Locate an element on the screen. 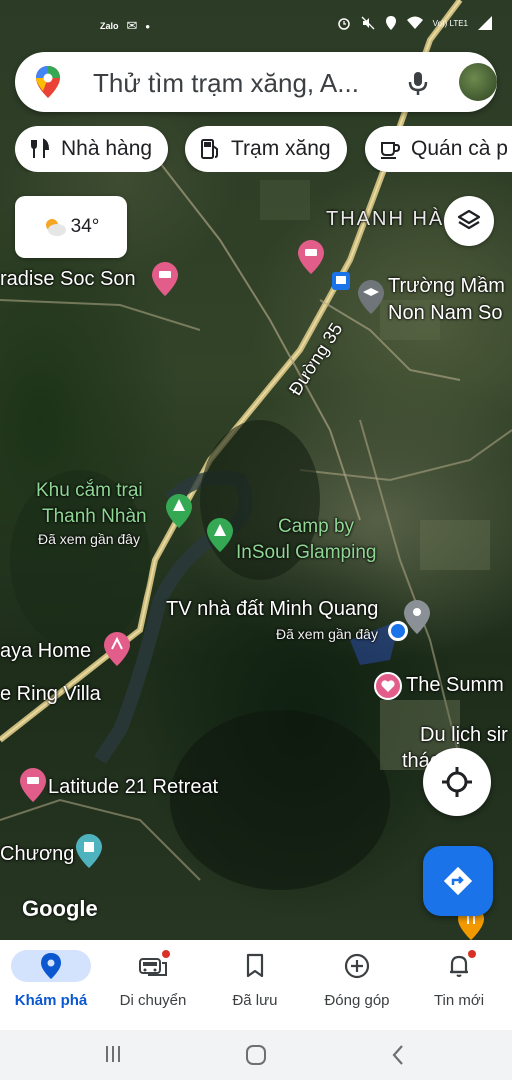 The width and height of the screenshot is (512, 1080). commute-car-icon is located at coordinates (153, 966).